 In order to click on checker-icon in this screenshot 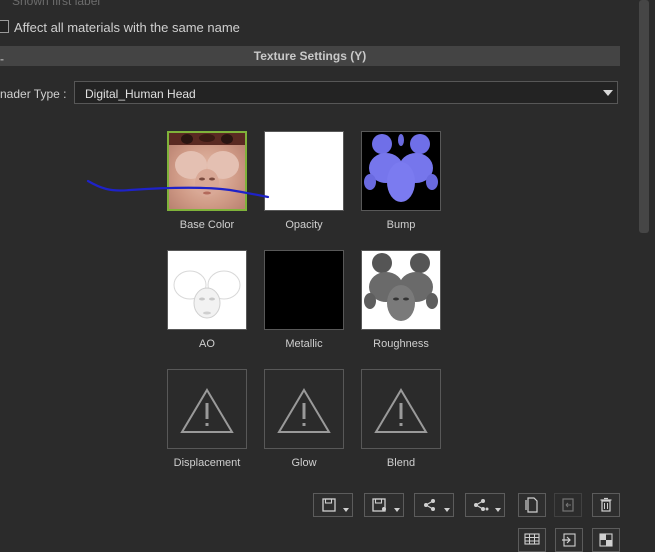, I will do `click(606, 540)`.